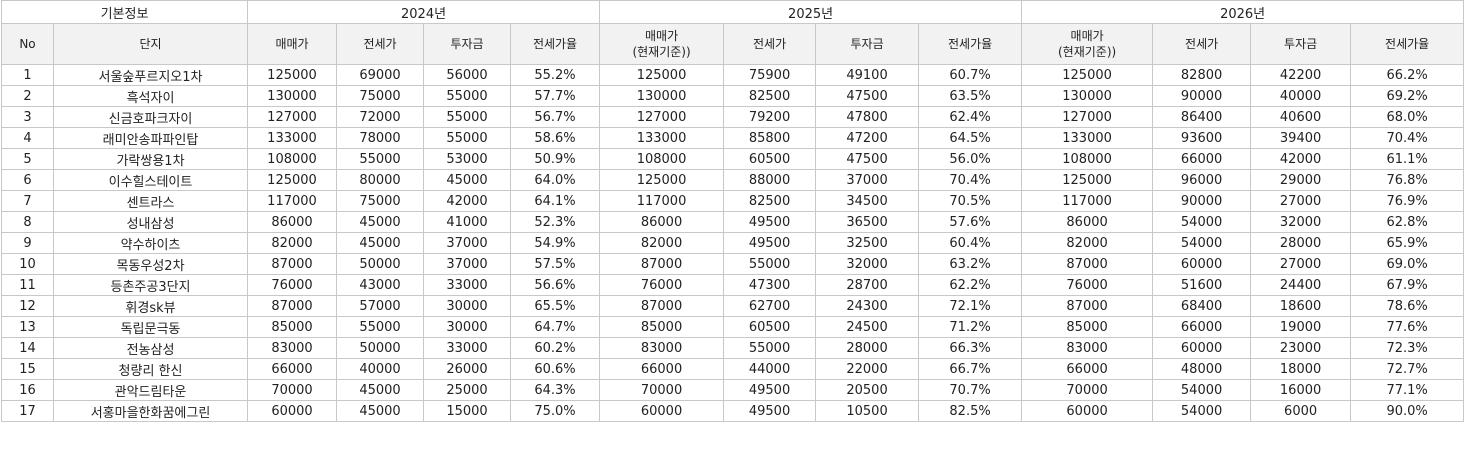 Image resolution: width=1464 pixels, height=457 pixels. What do you see at coordinates (970, 243) in the screenshot?
I see `cell-2025-ratio: 60.4%` at bounding box center [970, 243].